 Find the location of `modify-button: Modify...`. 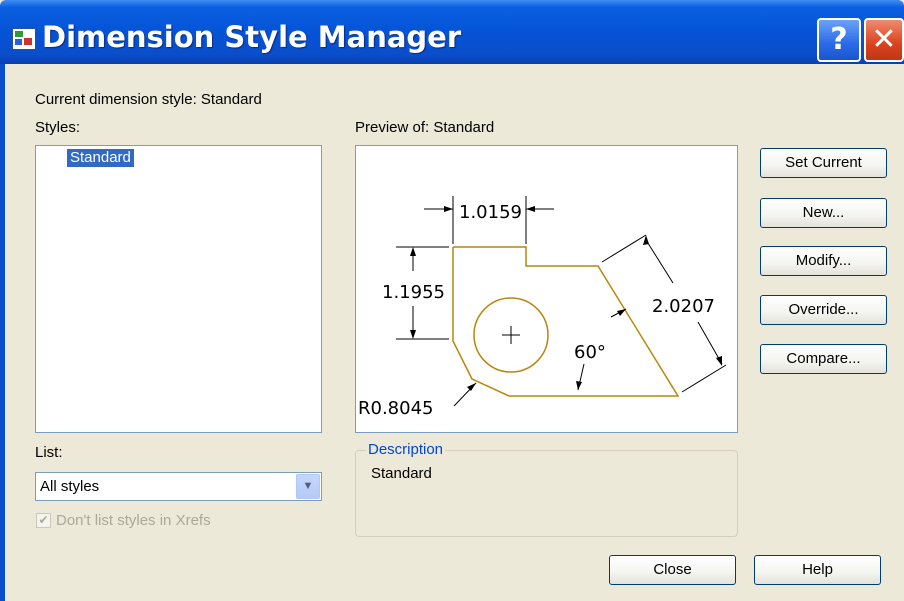

modify-button: Modify... is located at coordinates (823, 261).